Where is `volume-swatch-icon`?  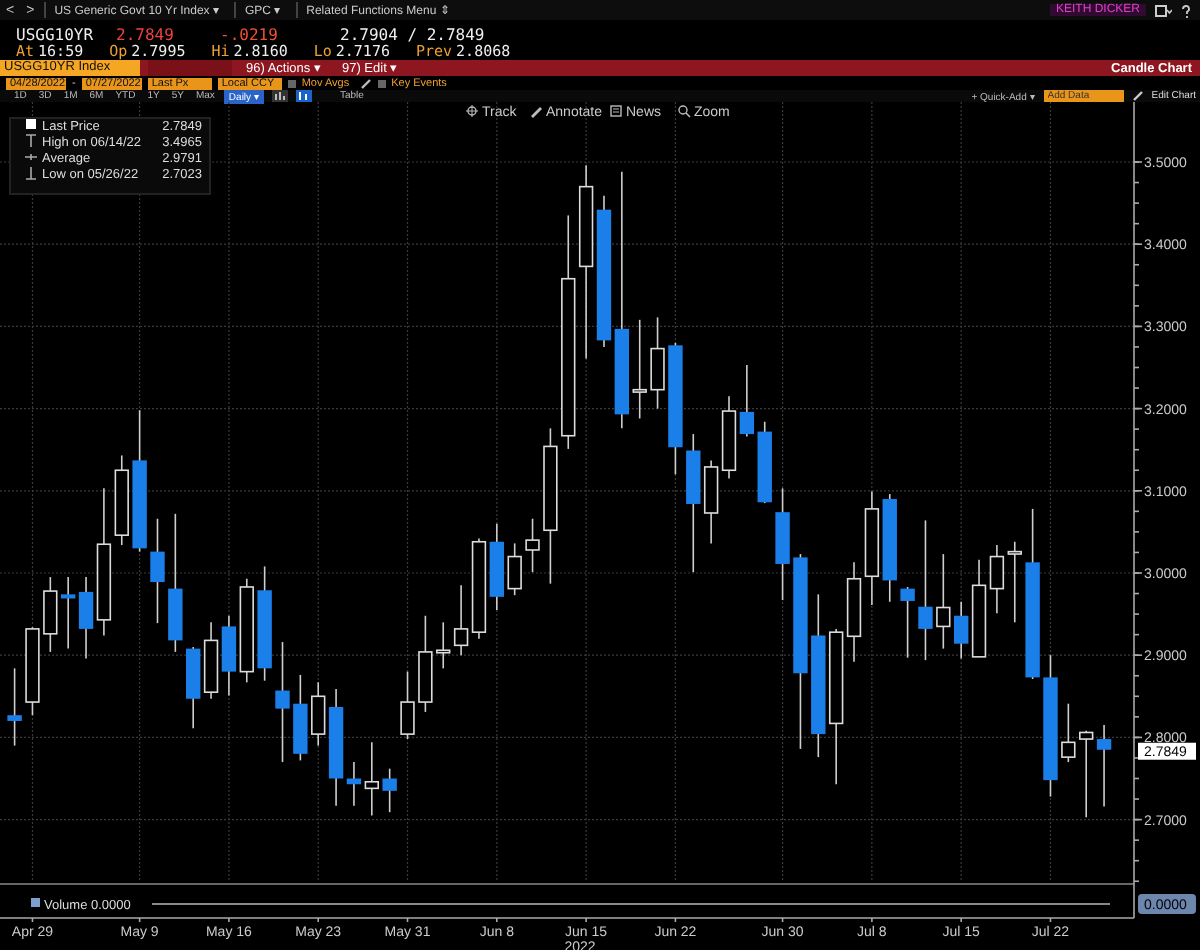 volume-swatch-icon is located at coordinates (35, 902).